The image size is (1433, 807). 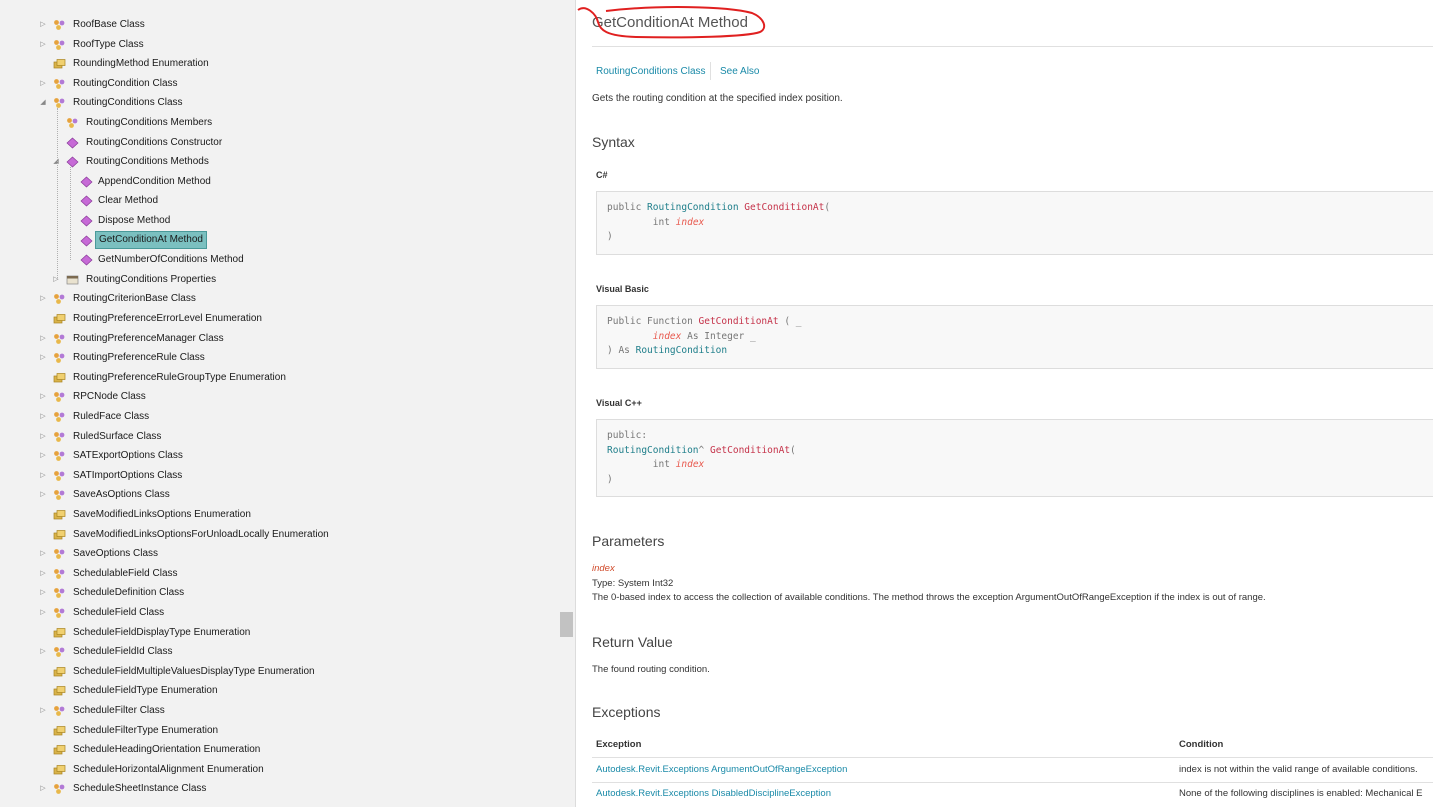 What do you see at coordinates (280, 691) in the screenshot?
I see `tree-item: ScheduleFieldType Enumeration` at bounding box center [280, 691].